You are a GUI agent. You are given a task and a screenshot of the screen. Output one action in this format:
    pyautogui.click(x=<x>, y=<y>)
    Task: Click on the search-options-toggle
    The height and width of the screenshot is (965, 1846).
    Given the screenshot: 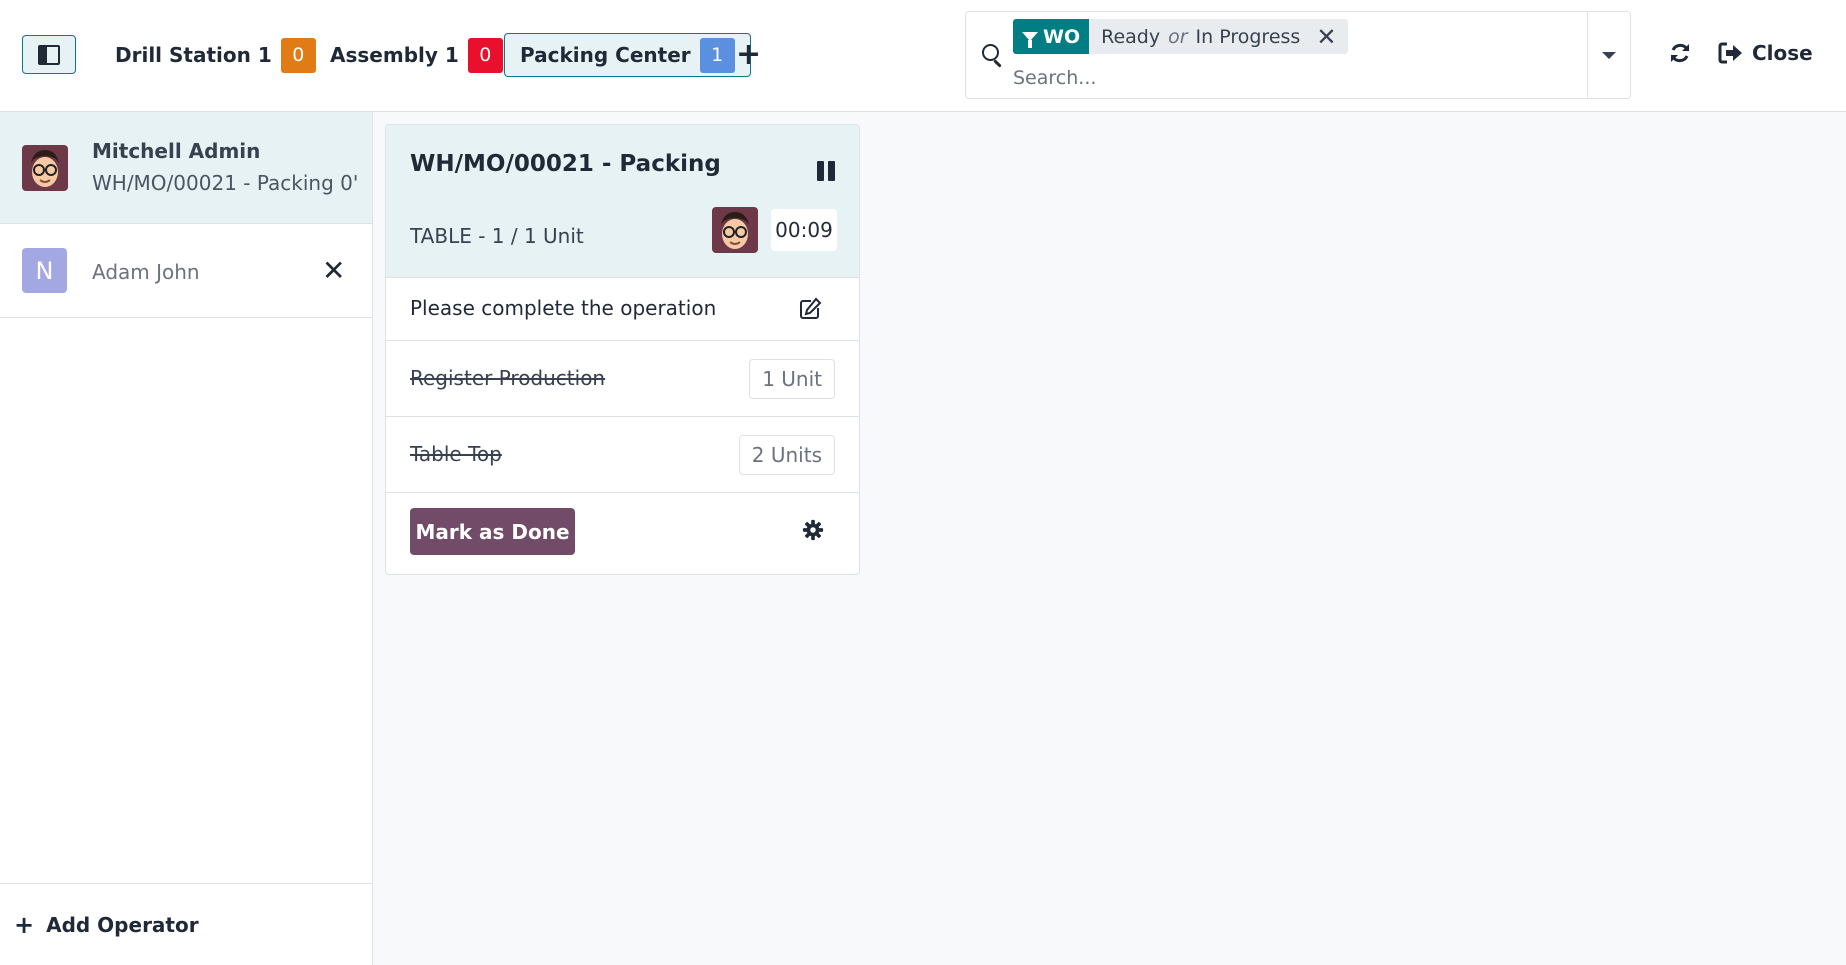 What is the action you would take?
    pyautogui.click(x=1608, y=55)
    